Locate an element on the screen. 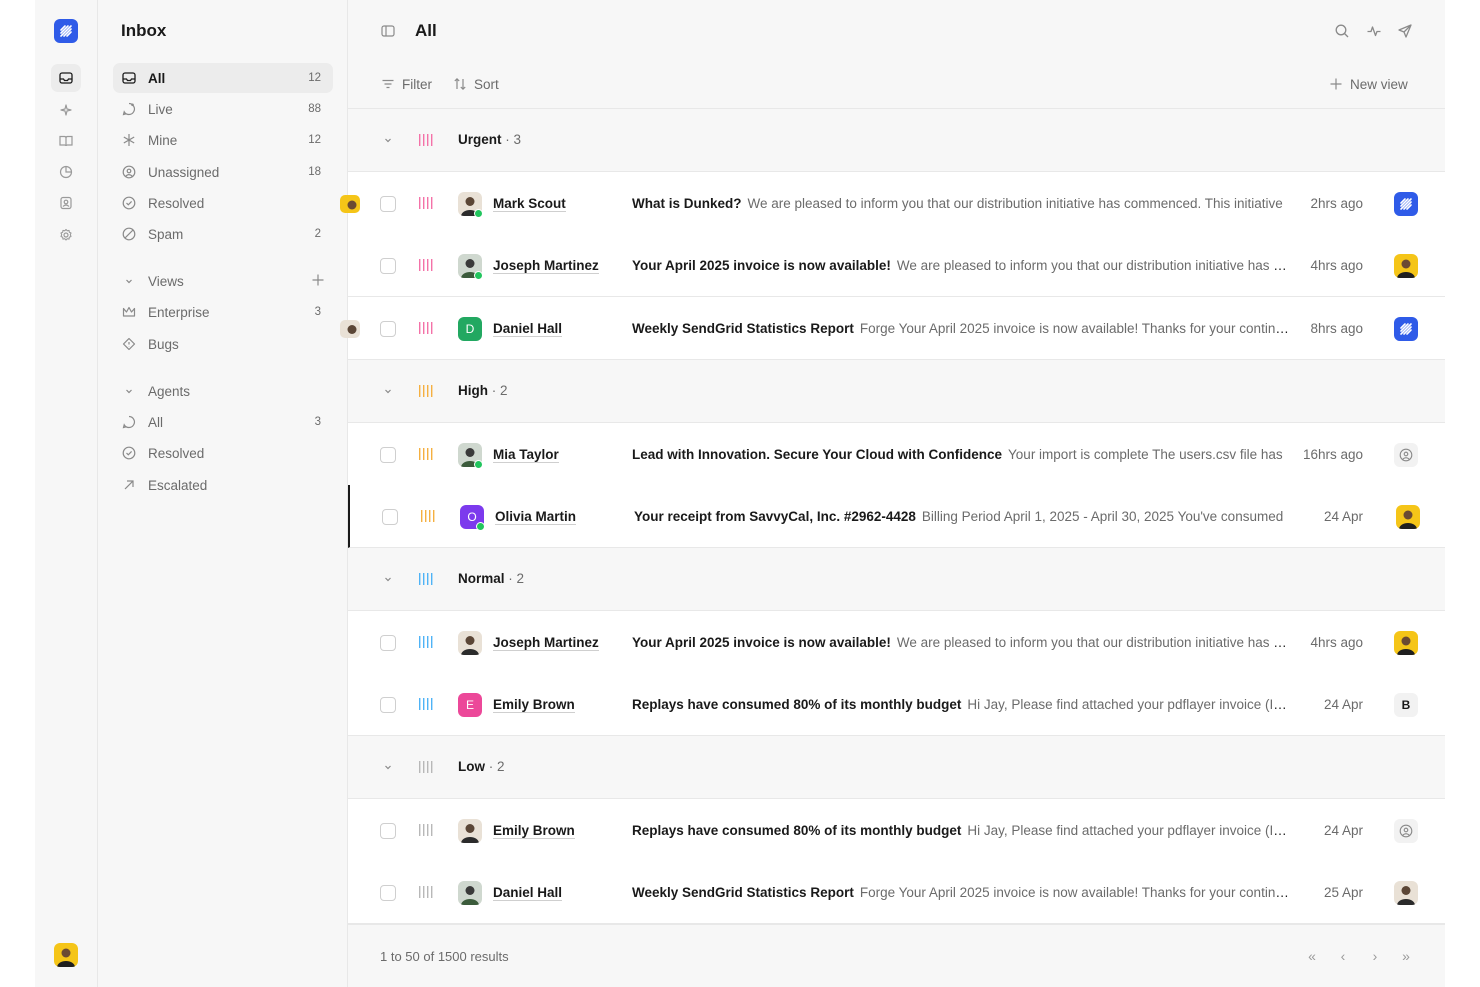 The height and width of the screenshot is (987, 1480). search-icon is located at coordinates (1342, 31).